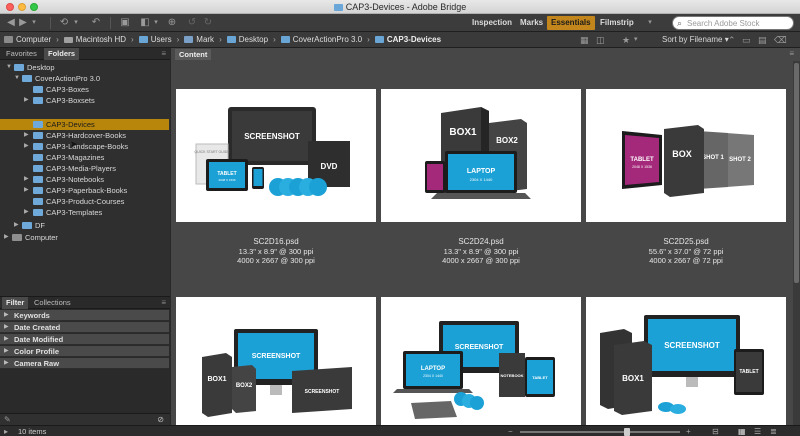 Image resolution: width=800 pixels, height=436 pixels. What do you see at coordinates (571, 23) in the screenshot?
I see `workspace-essentials: Essentials` at bounding box center [571, 23].